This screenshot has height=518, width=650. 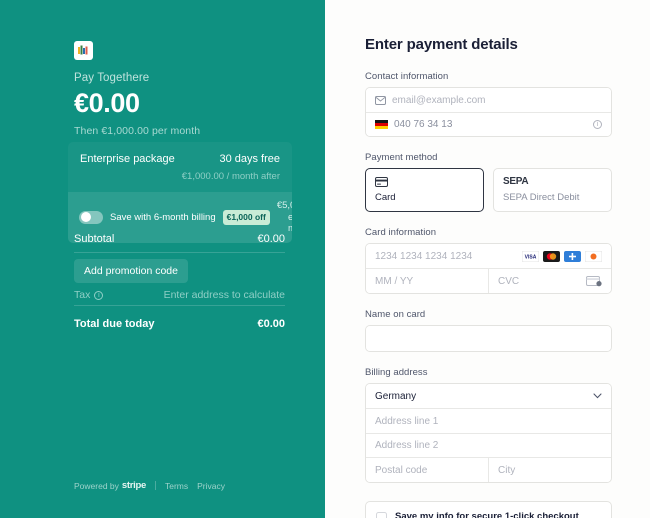 I want to click on address-line-2-field: Address line 2, so click(x=488, y=445).